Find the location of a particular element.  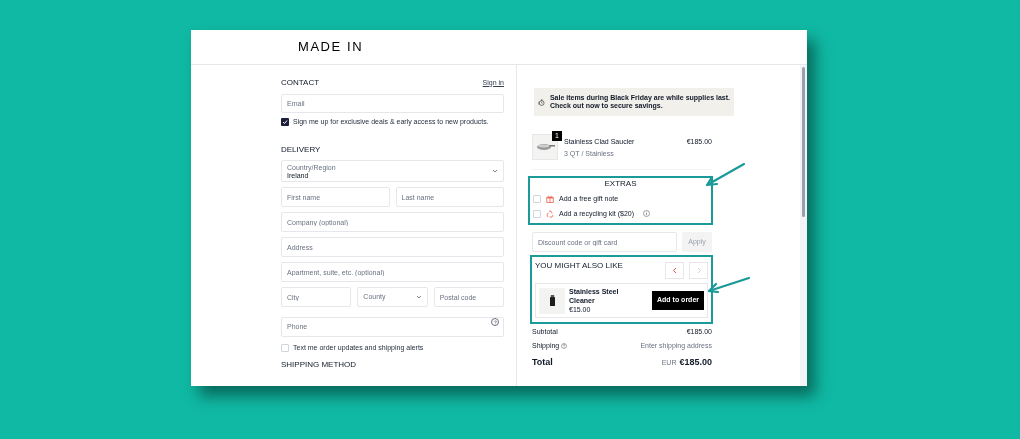

section-heading: EXTRAS is located at coordinates (620, 184).